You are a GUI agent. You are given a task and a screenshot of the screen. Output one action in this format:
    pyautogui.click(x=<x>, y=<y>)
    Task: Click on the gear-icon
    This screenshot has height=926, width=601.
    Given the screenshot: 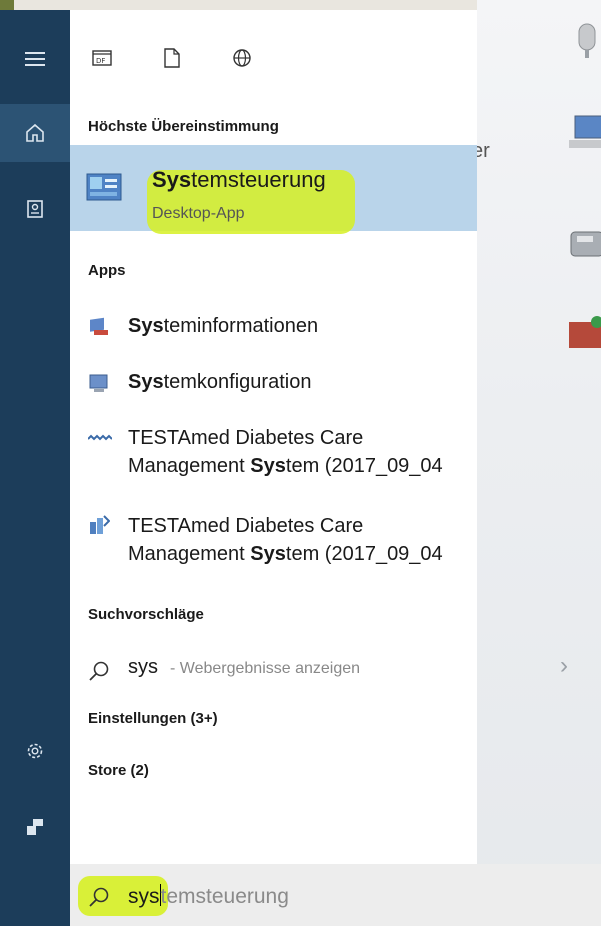 What is the action you would take?
    pyautogui.click(x=35, y=751)
    